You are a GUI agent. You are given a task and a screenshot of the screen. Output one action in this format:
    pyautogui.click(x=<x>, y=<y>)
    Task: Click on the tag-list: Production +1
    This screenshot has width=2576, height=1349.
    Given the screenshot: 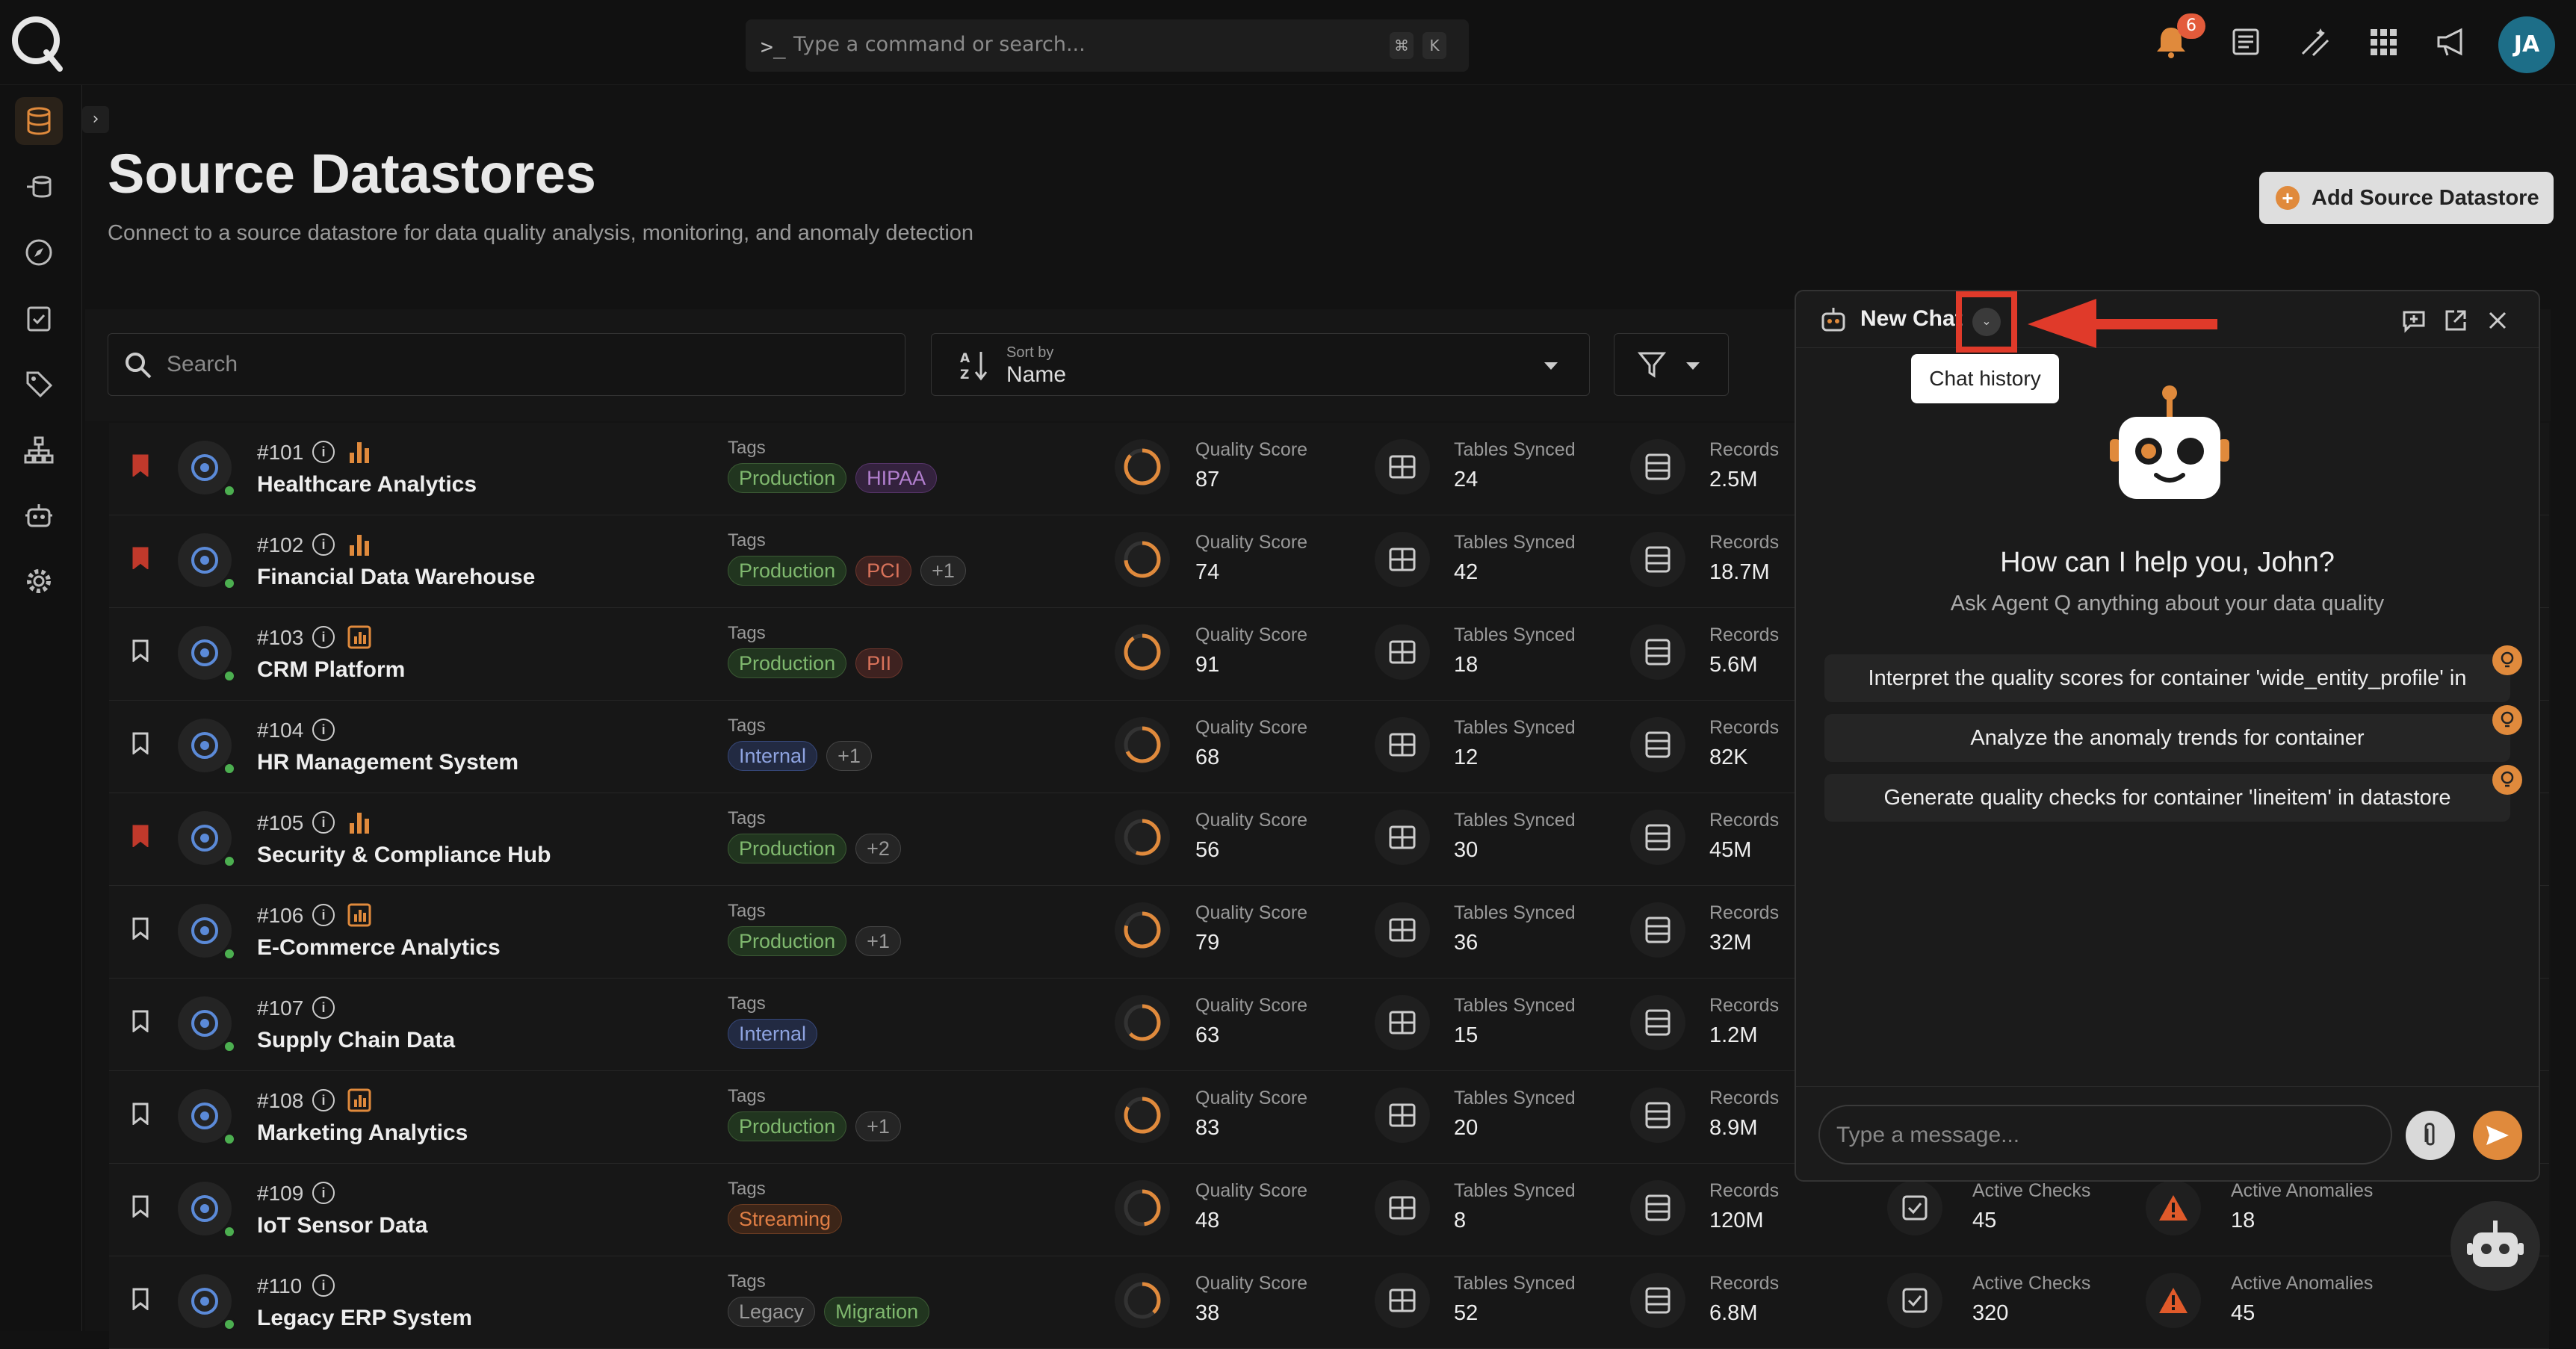 What is the action you would take?
    pyautogui.click(x=814, y=941)
    